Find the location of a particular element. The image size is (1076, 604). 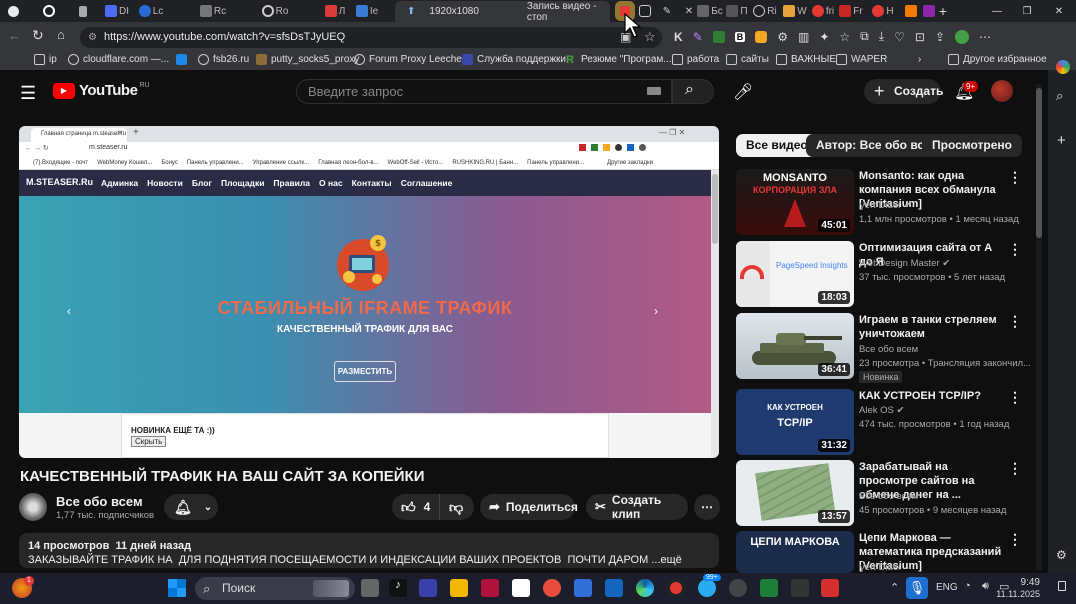

recommendation-thumbnail: 13:57 is located at coordinates (795, 493).